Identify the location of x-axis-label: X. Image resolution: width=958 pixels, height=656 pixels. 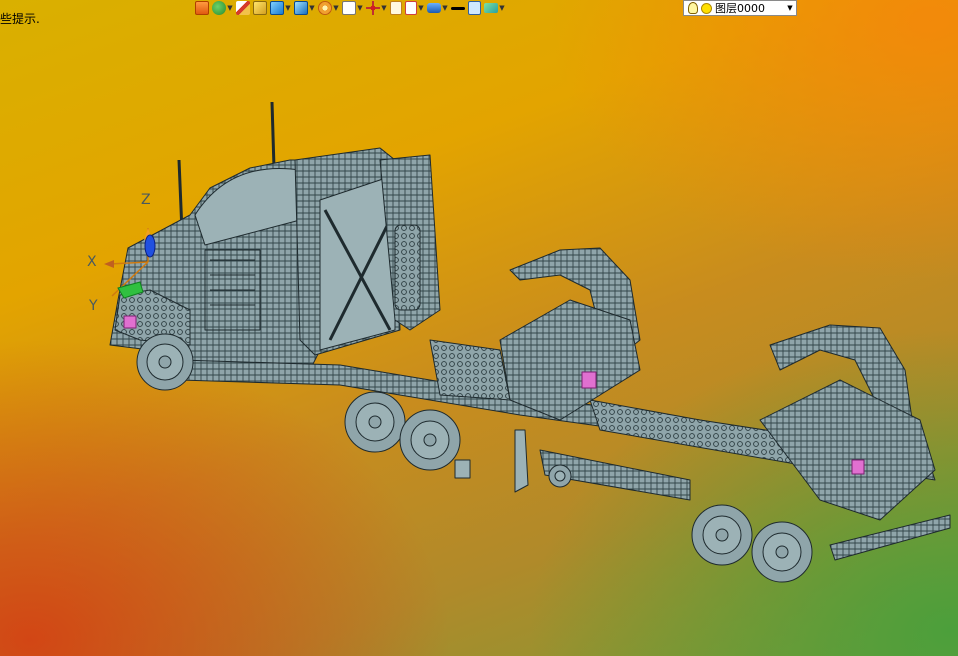
(92, 262).